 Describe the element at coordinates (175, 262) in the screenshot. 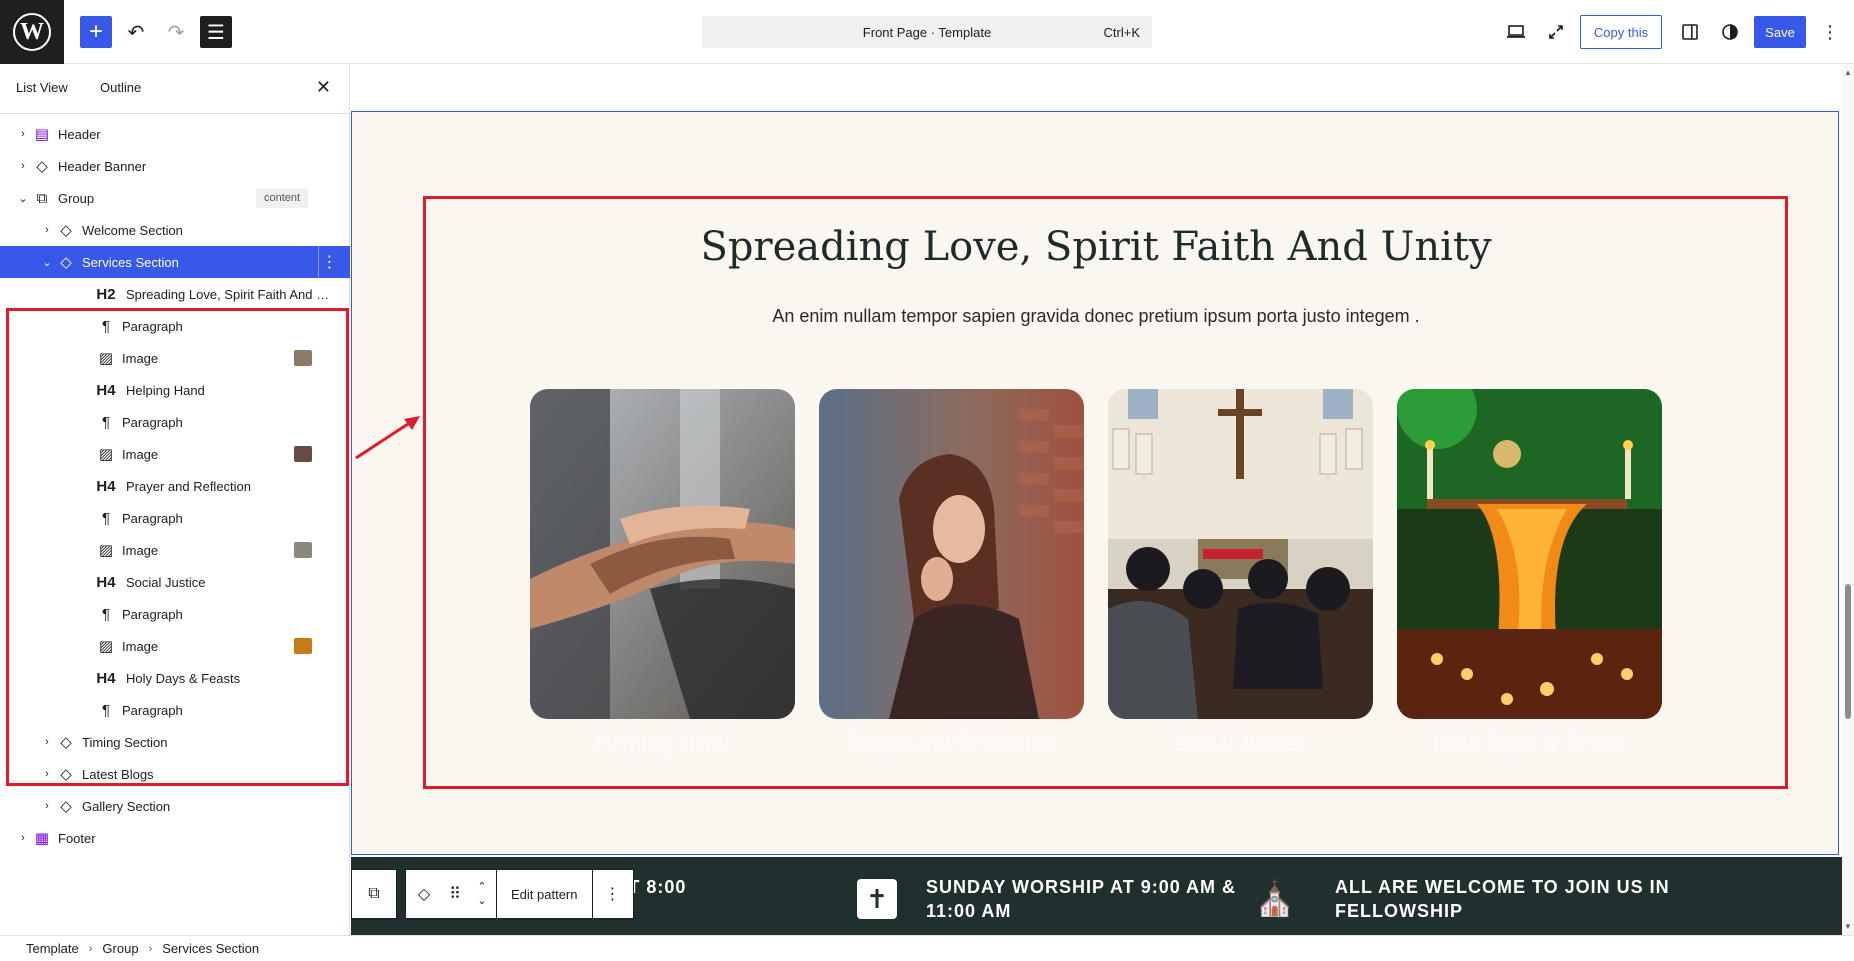

I see `list-item: ⌄ ◇ Services Section ⋮` at that location.